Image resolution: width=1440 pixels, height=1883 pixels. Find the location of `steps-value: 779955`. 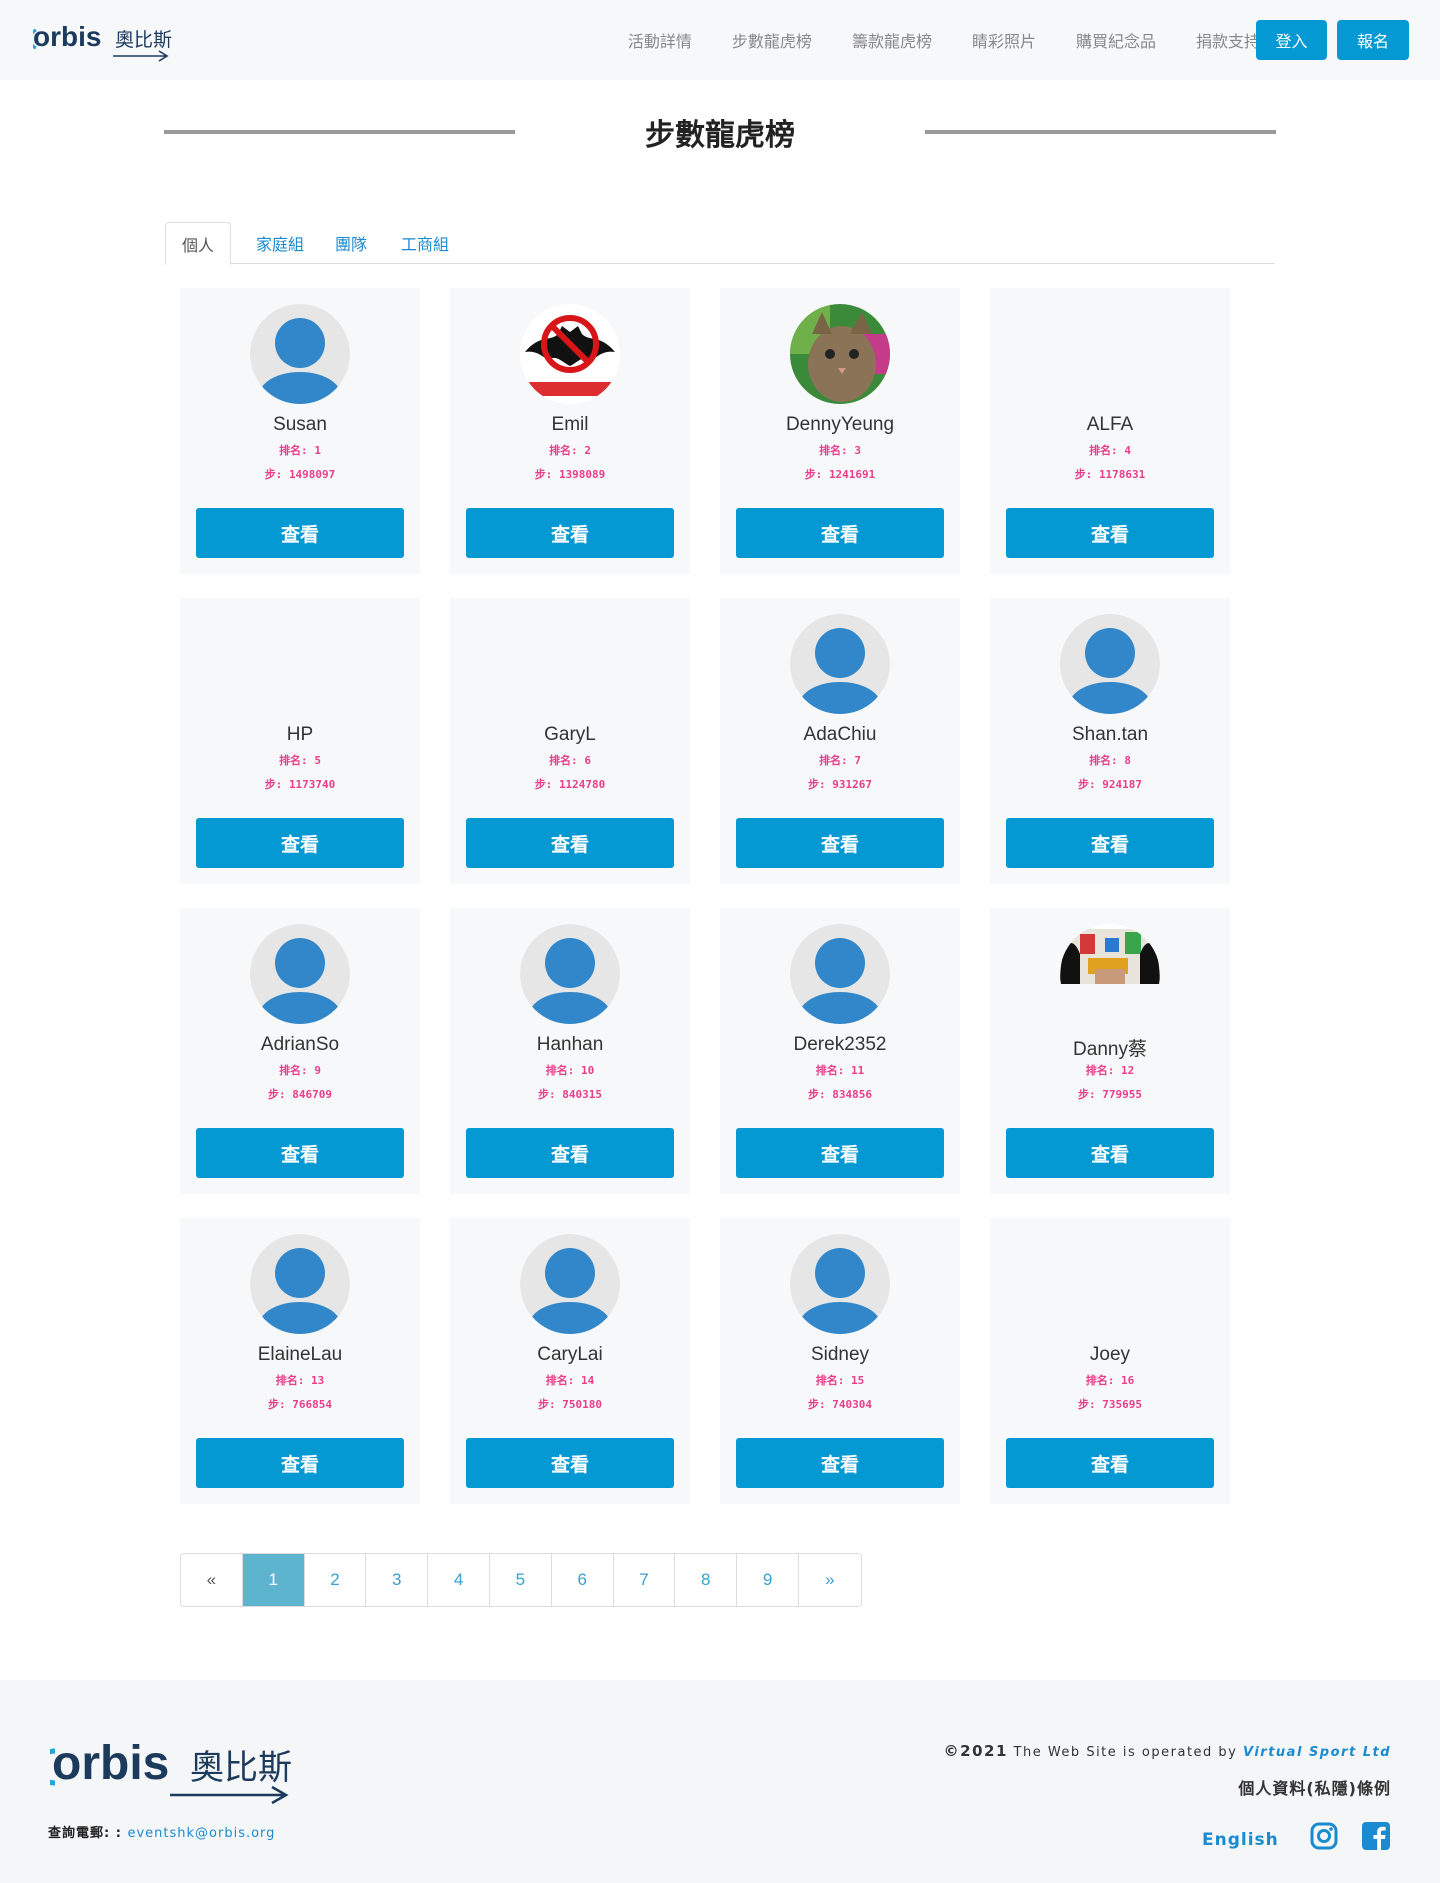

steps-value: 779955 is located at coordinates (1122, 1094).